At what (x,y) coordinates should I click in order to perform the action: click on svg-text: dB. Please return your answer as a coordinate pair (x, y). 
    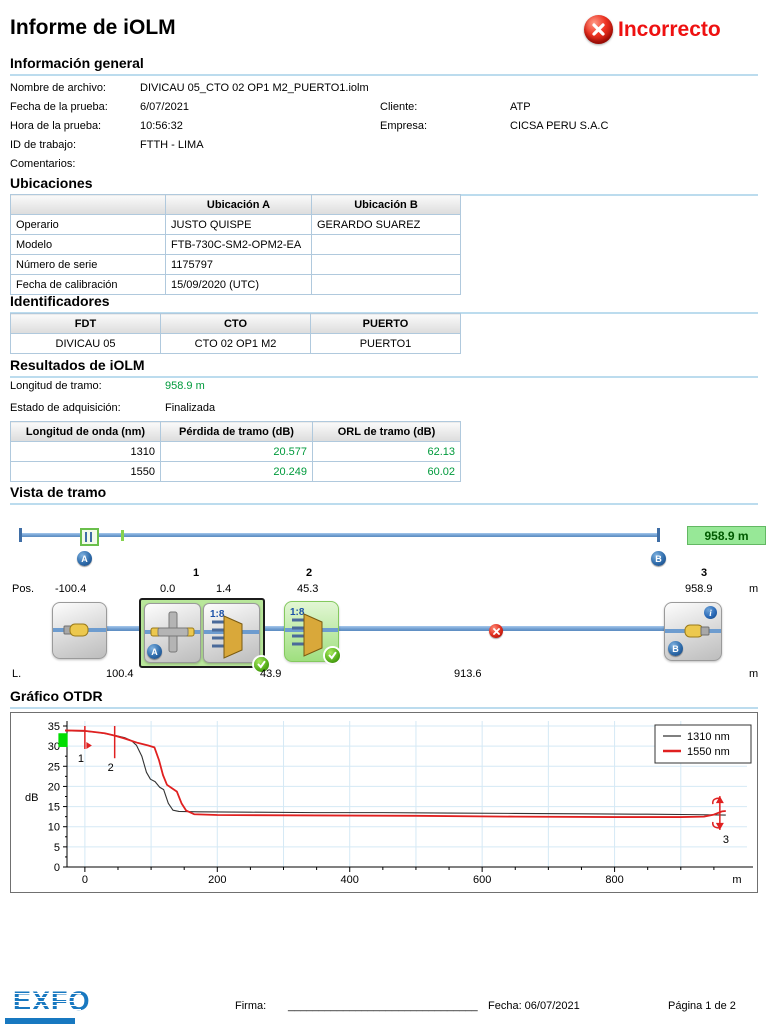
    Looking at the image, I should click on (31, 798).